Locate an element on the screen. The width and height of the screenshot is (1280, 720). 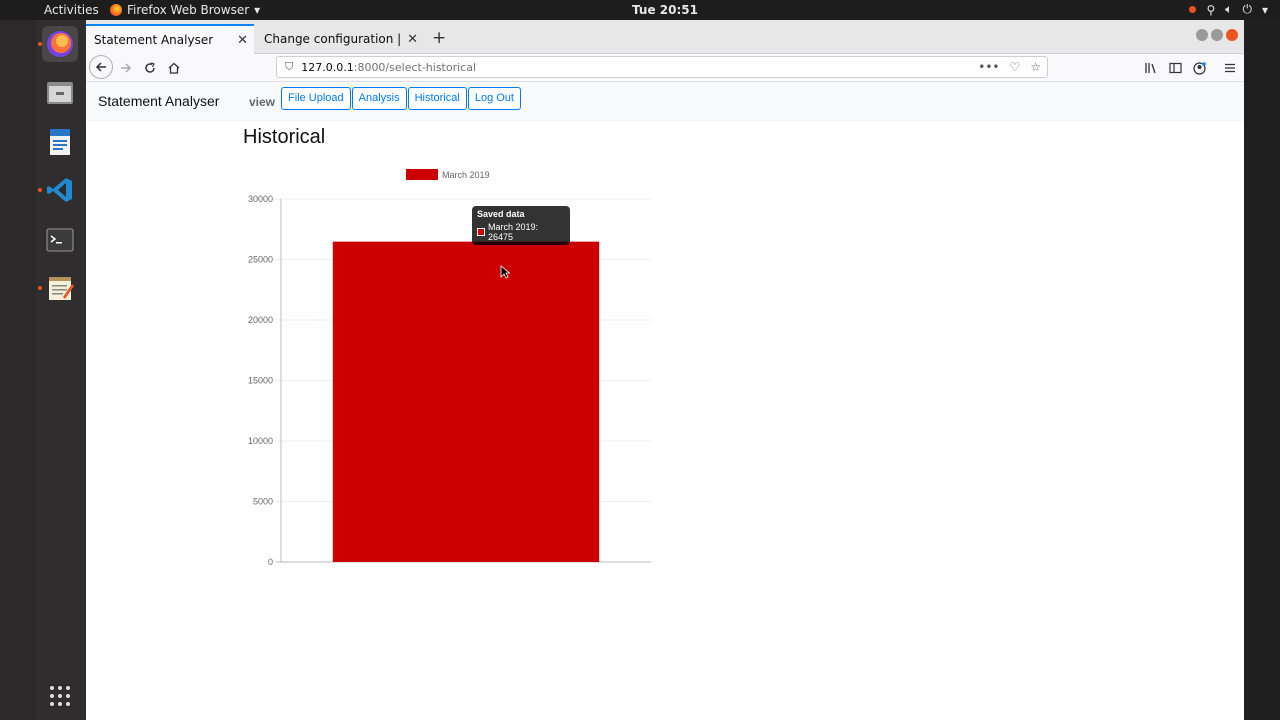
account-button is located at coordinates (1199, 68).